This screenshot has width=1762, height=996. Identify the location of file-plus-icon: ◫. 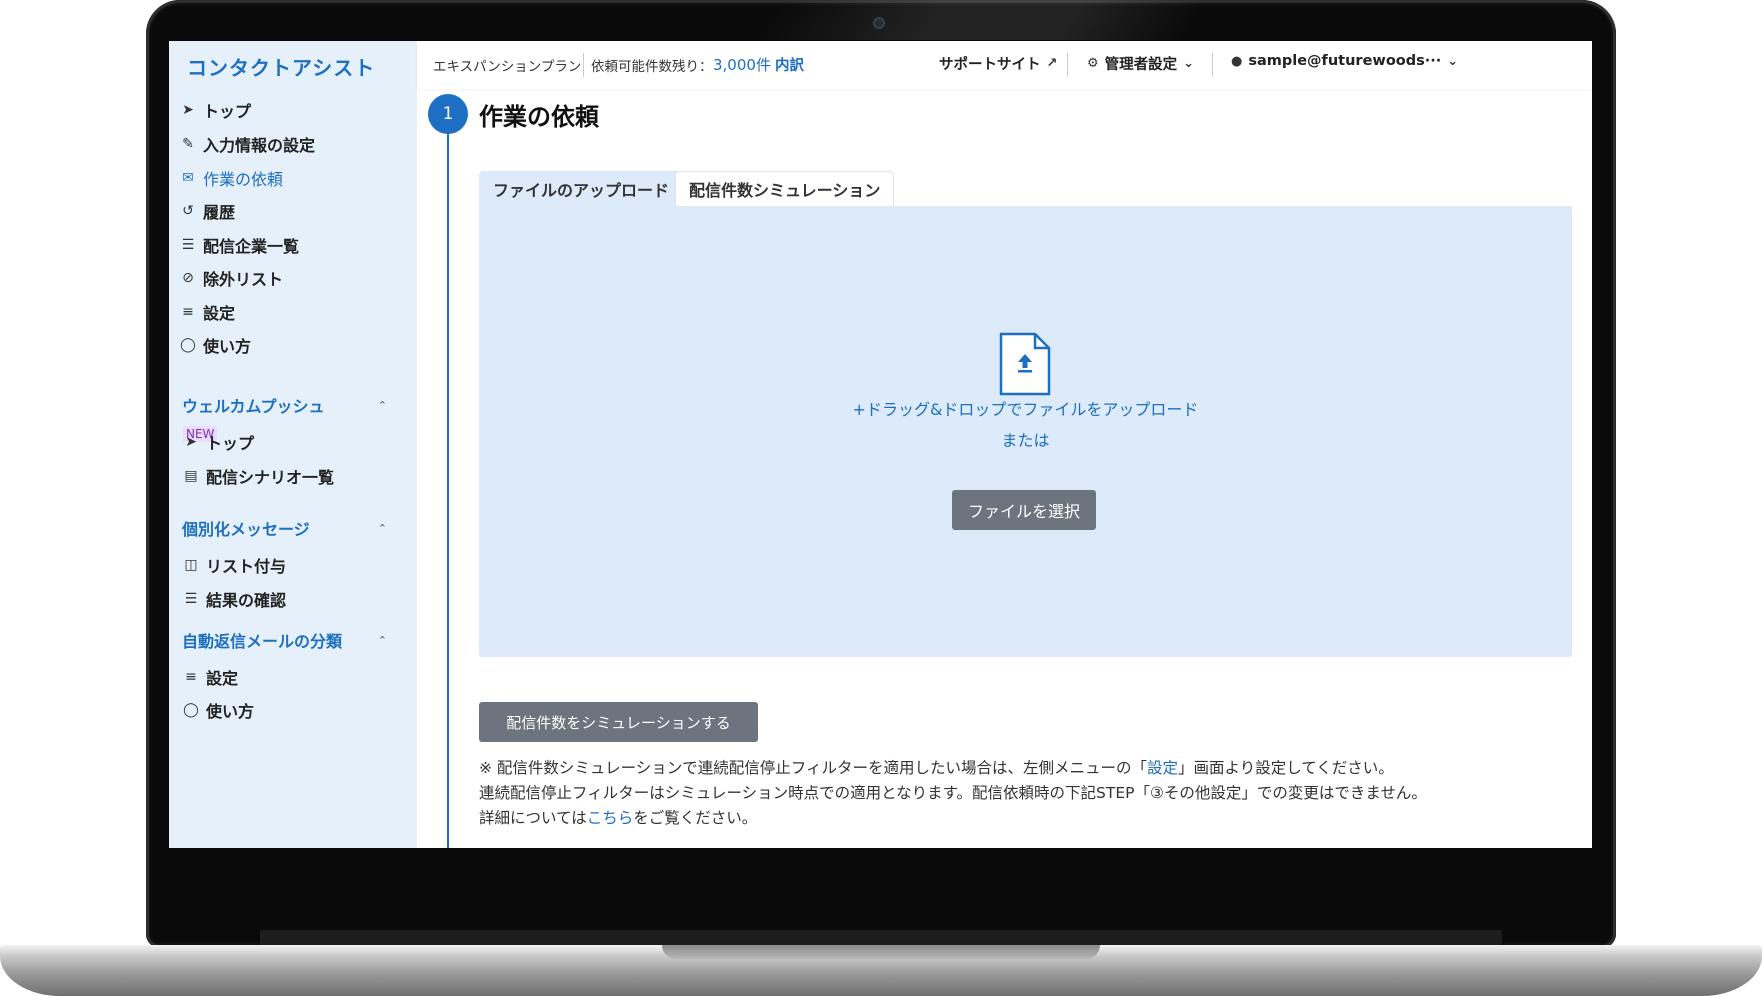
(191, 565).